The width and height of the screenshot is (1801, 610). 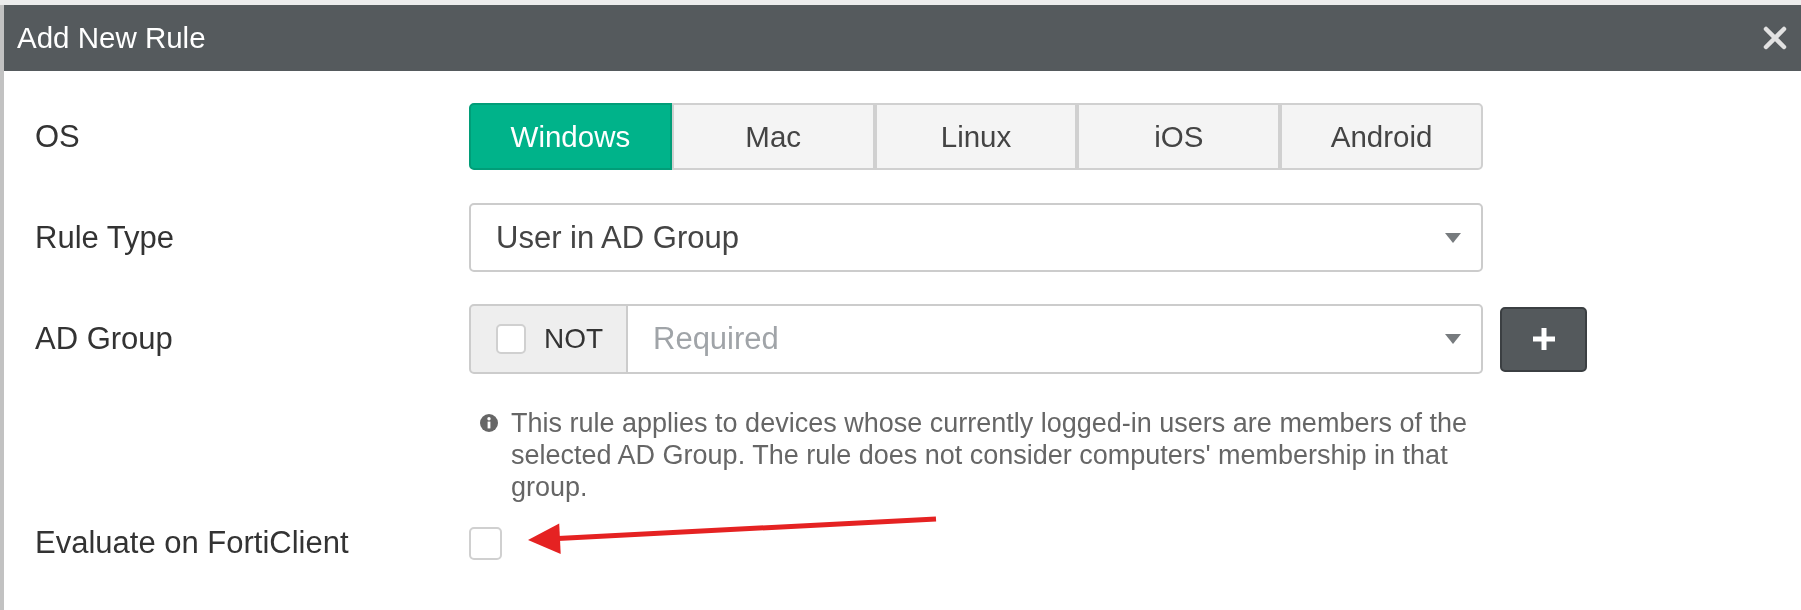 I want to click on not-label: NOT, so click(x=574, y=339).